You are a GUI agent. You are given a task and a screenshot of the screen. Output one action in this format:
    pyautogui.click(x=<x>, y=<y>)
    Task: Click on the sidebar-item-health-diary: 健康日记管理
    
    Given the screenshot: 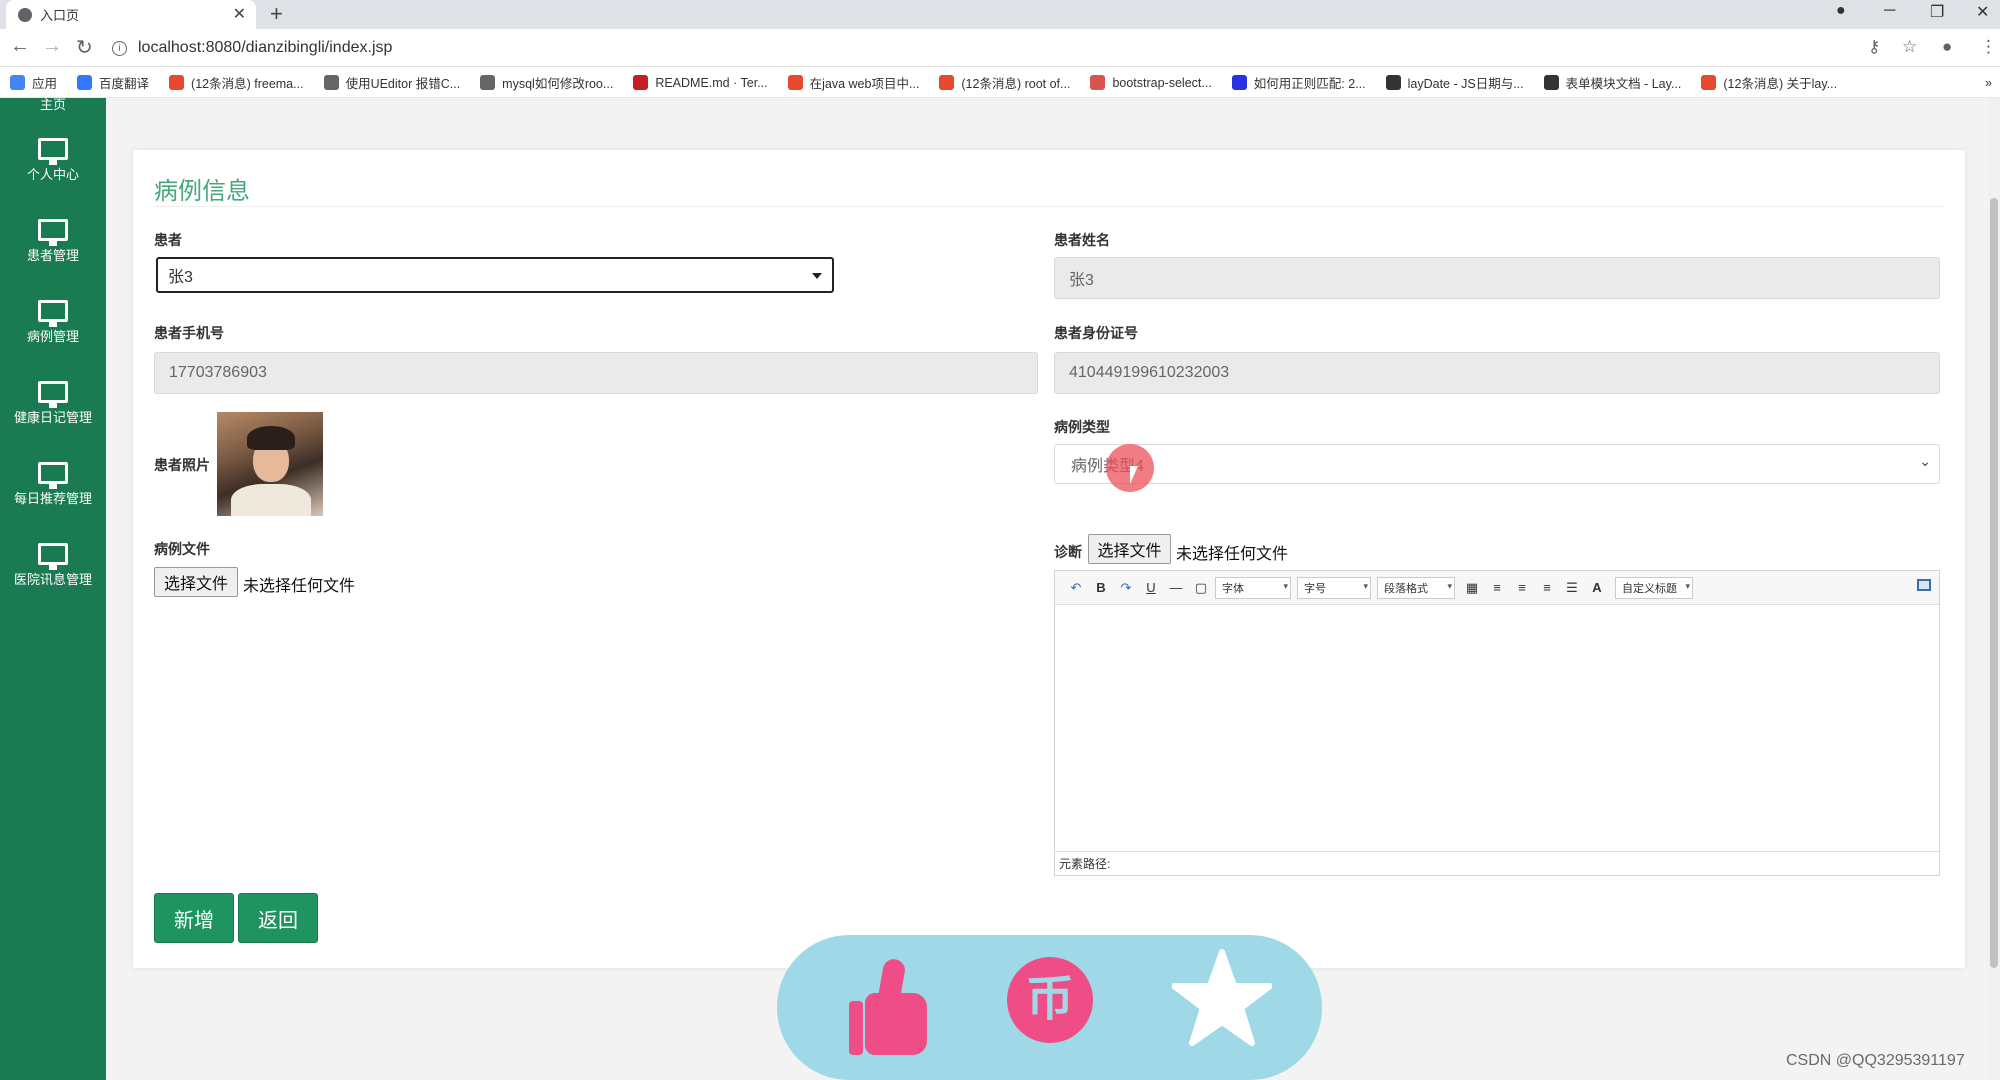 What is the action you would take?
    pyautogui.click(x=53, y=403)
    